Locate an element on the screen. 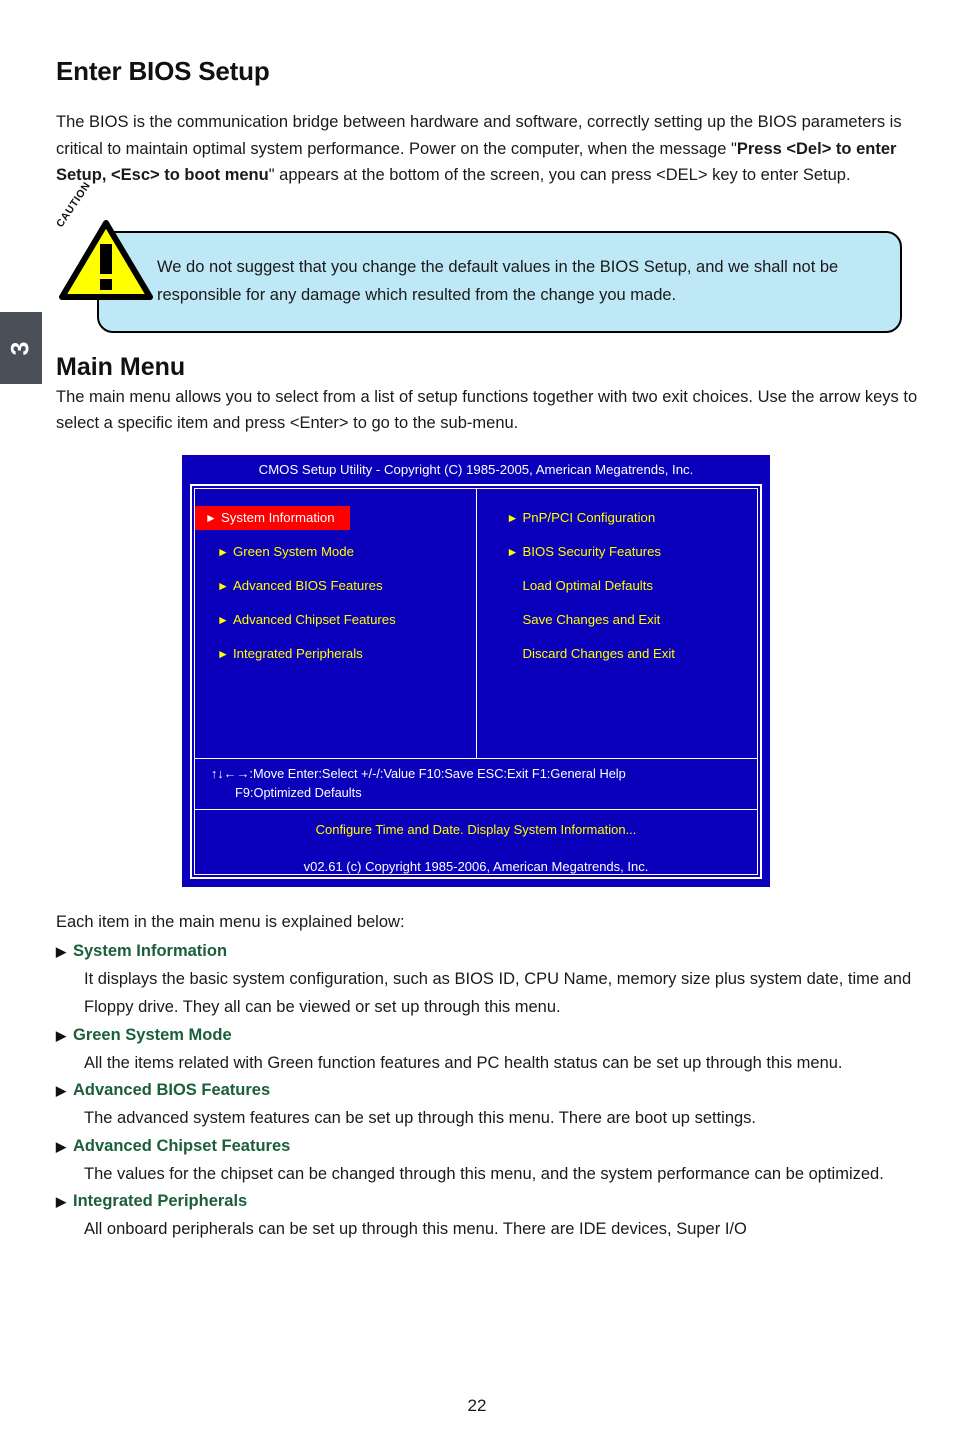  bios-menu-item-integrated-peripherals: ► Integrated Peripherals is located at coordinates (335, 654).